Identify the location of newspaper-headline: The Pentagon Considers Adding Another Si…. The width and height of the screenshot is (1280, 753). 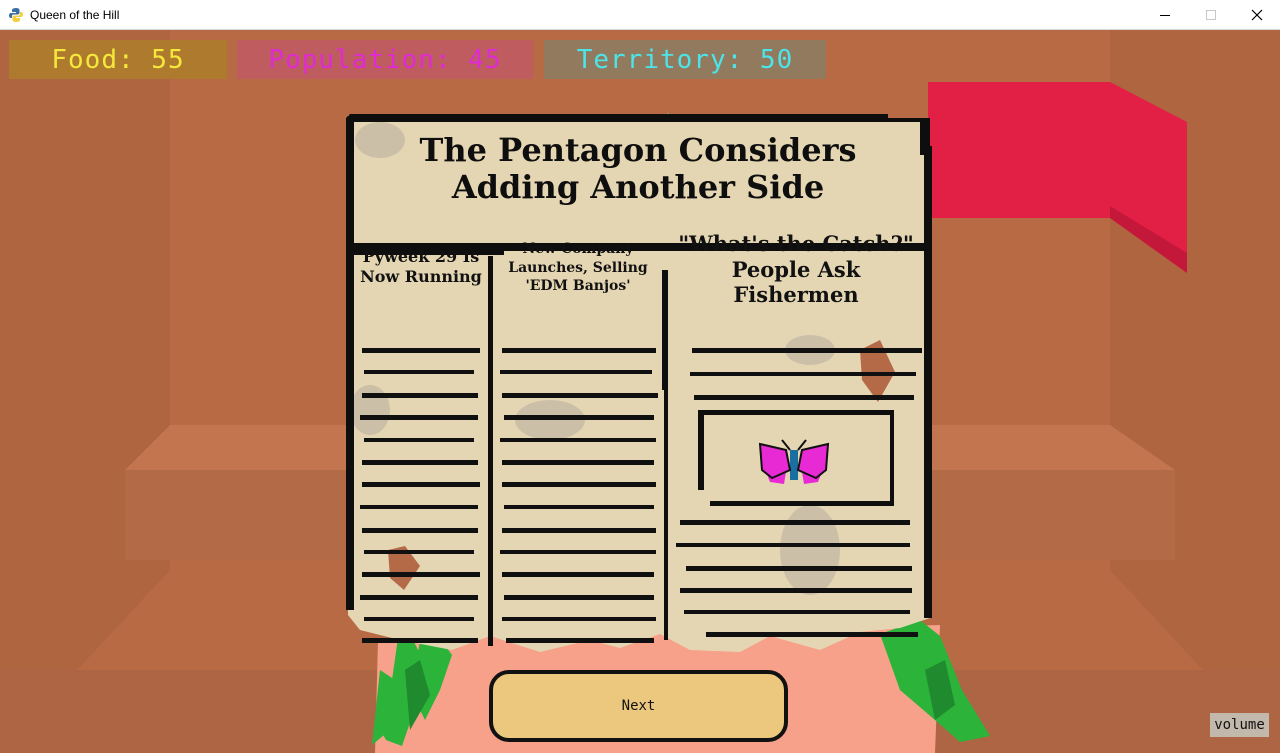
(638, 168).